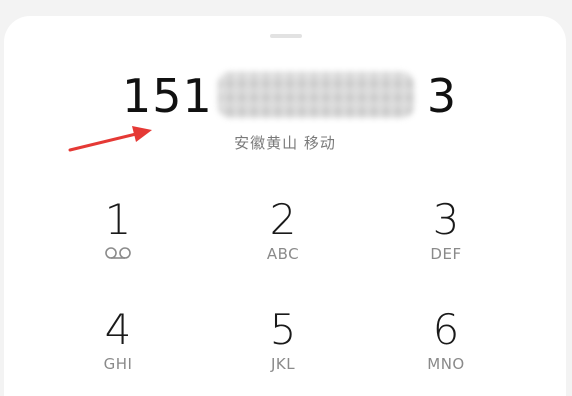 The height and width of the screenshot is (396, 572). I want to click on key-6: 6 MNO, so click(446, 346).